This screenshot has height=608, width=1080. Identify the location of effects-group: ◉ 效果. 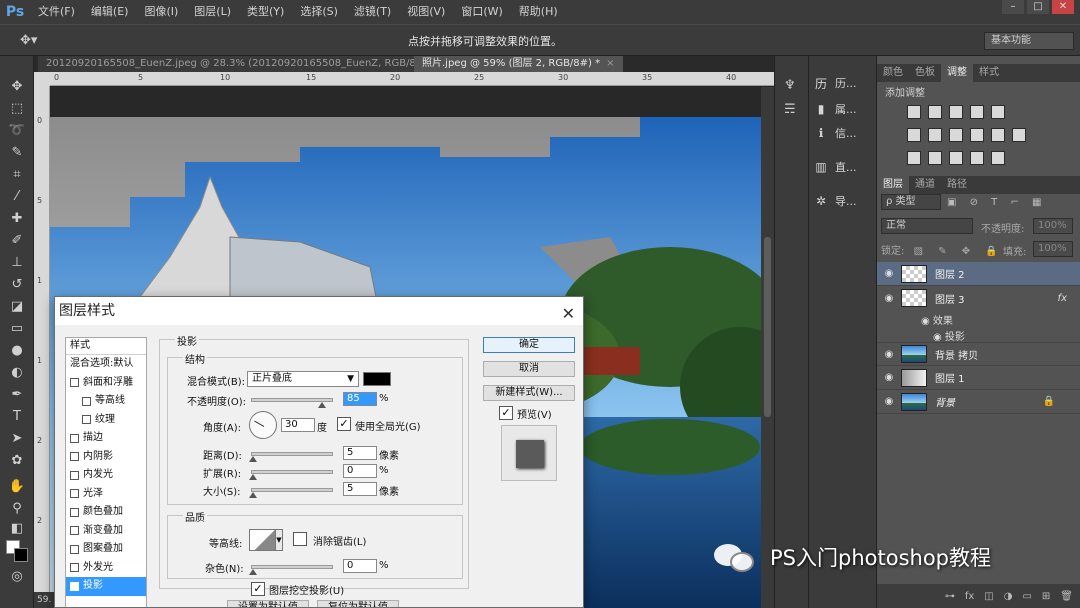
(937, 319).